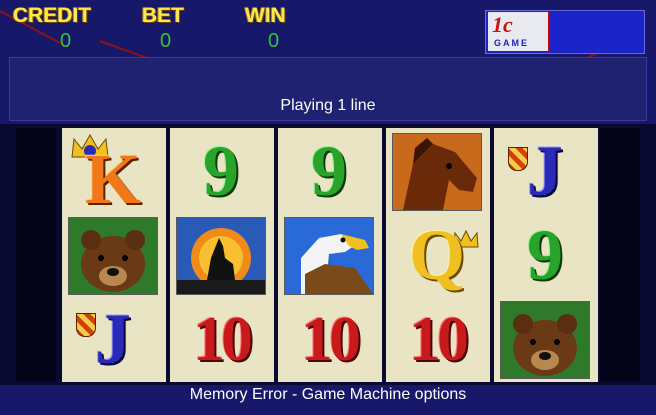  What do you see at coordinates (519, 31) in the screenshot?
I see `logo-badge: 1c GAME` at bounding box center [519, 31].